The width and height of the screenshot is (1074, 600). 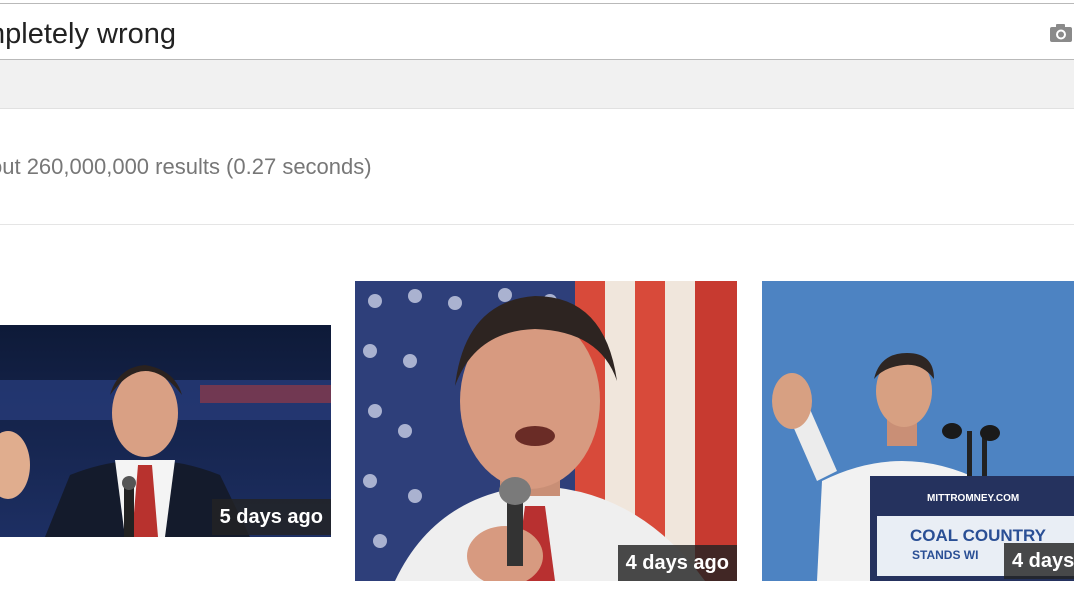 I want to click on image-result-1: 5 days ago, so click(x=165, y=431).